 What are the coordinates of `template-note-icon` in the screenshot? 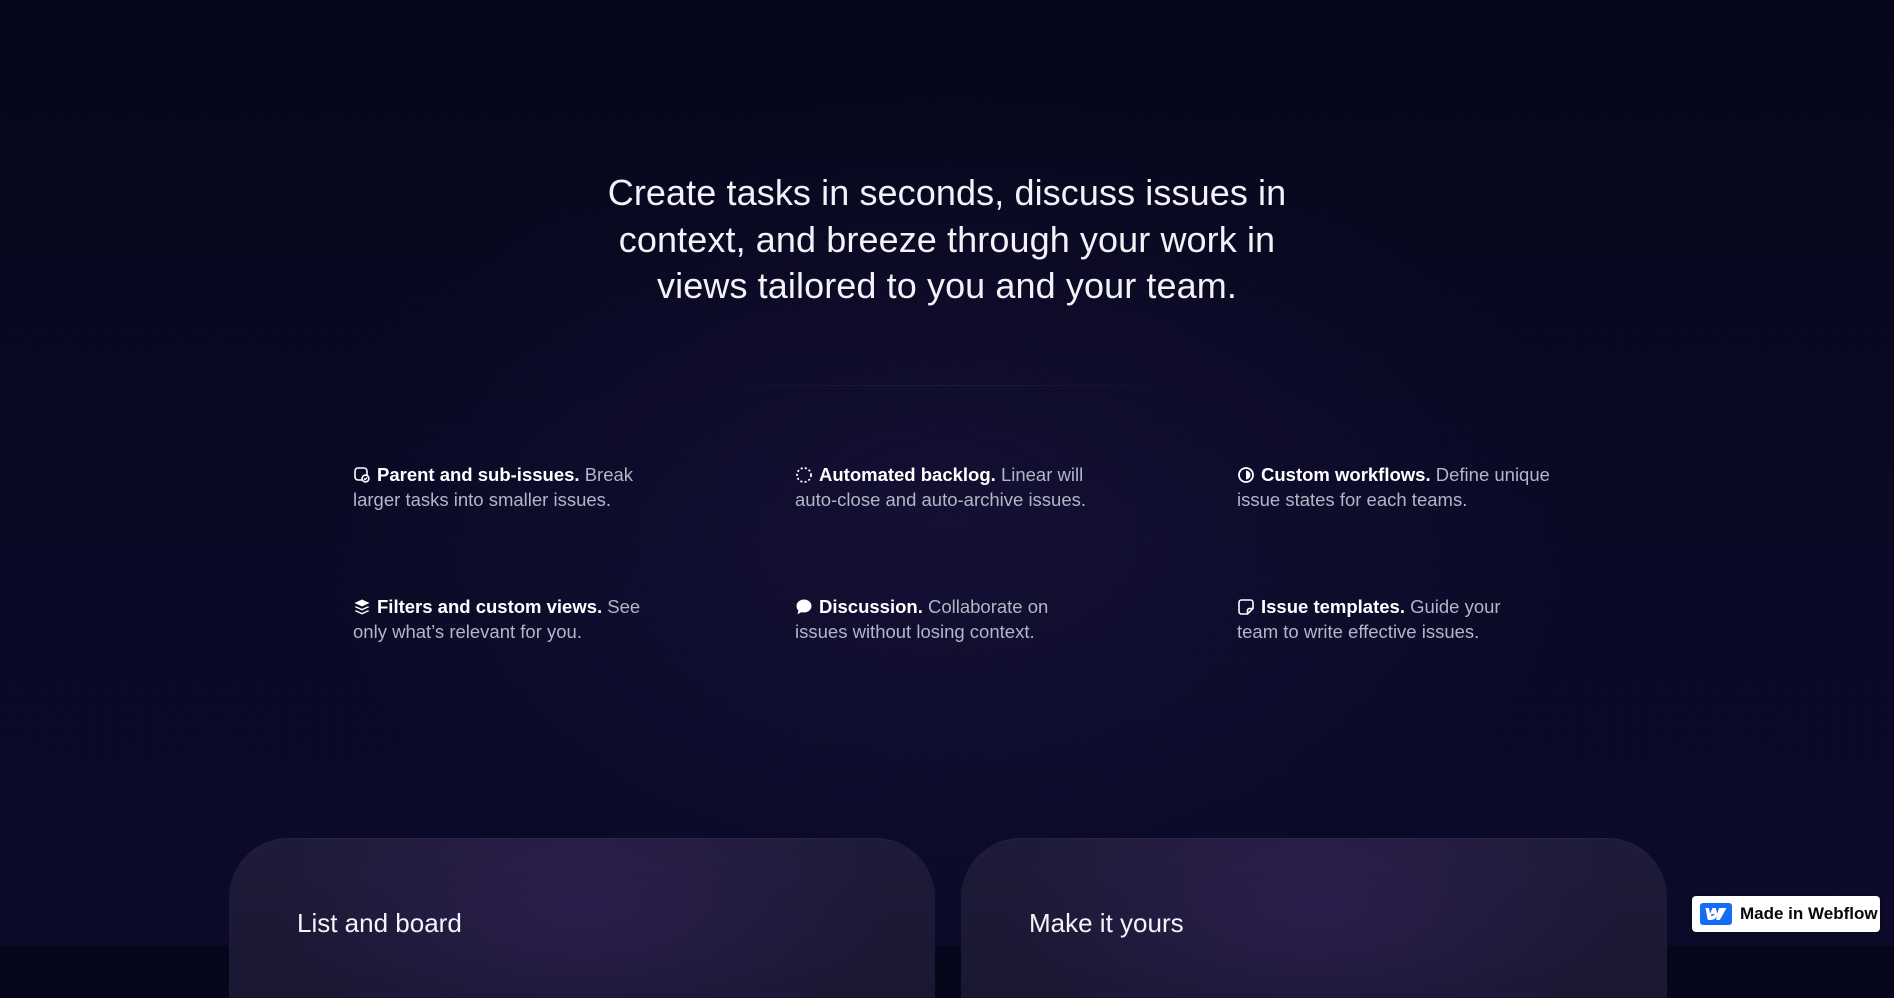 It's located at (1246, 607).